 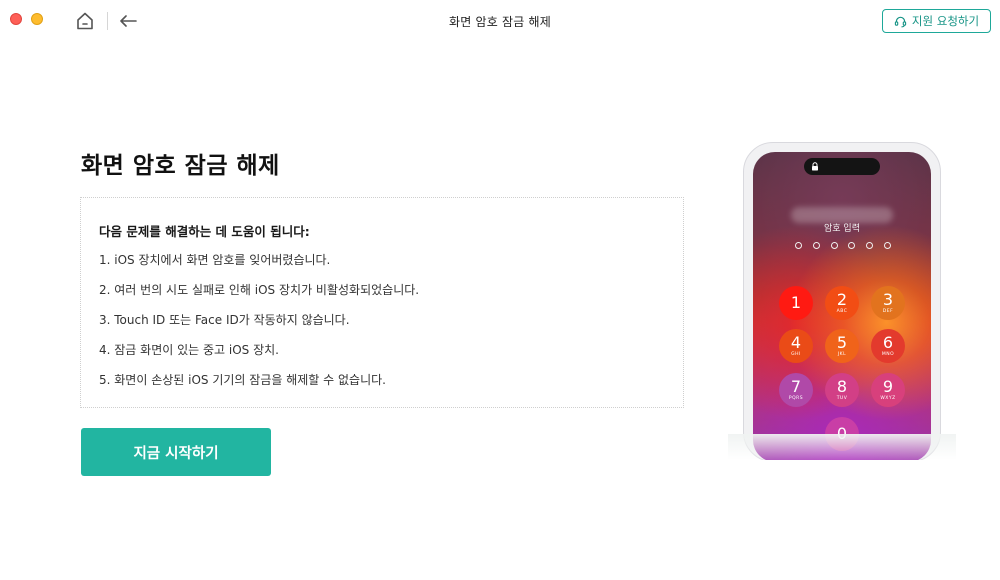 What do you see at coordinates (900, 21) in the screenshot?
I see `headset-icon` at bounding box center [900, 21].